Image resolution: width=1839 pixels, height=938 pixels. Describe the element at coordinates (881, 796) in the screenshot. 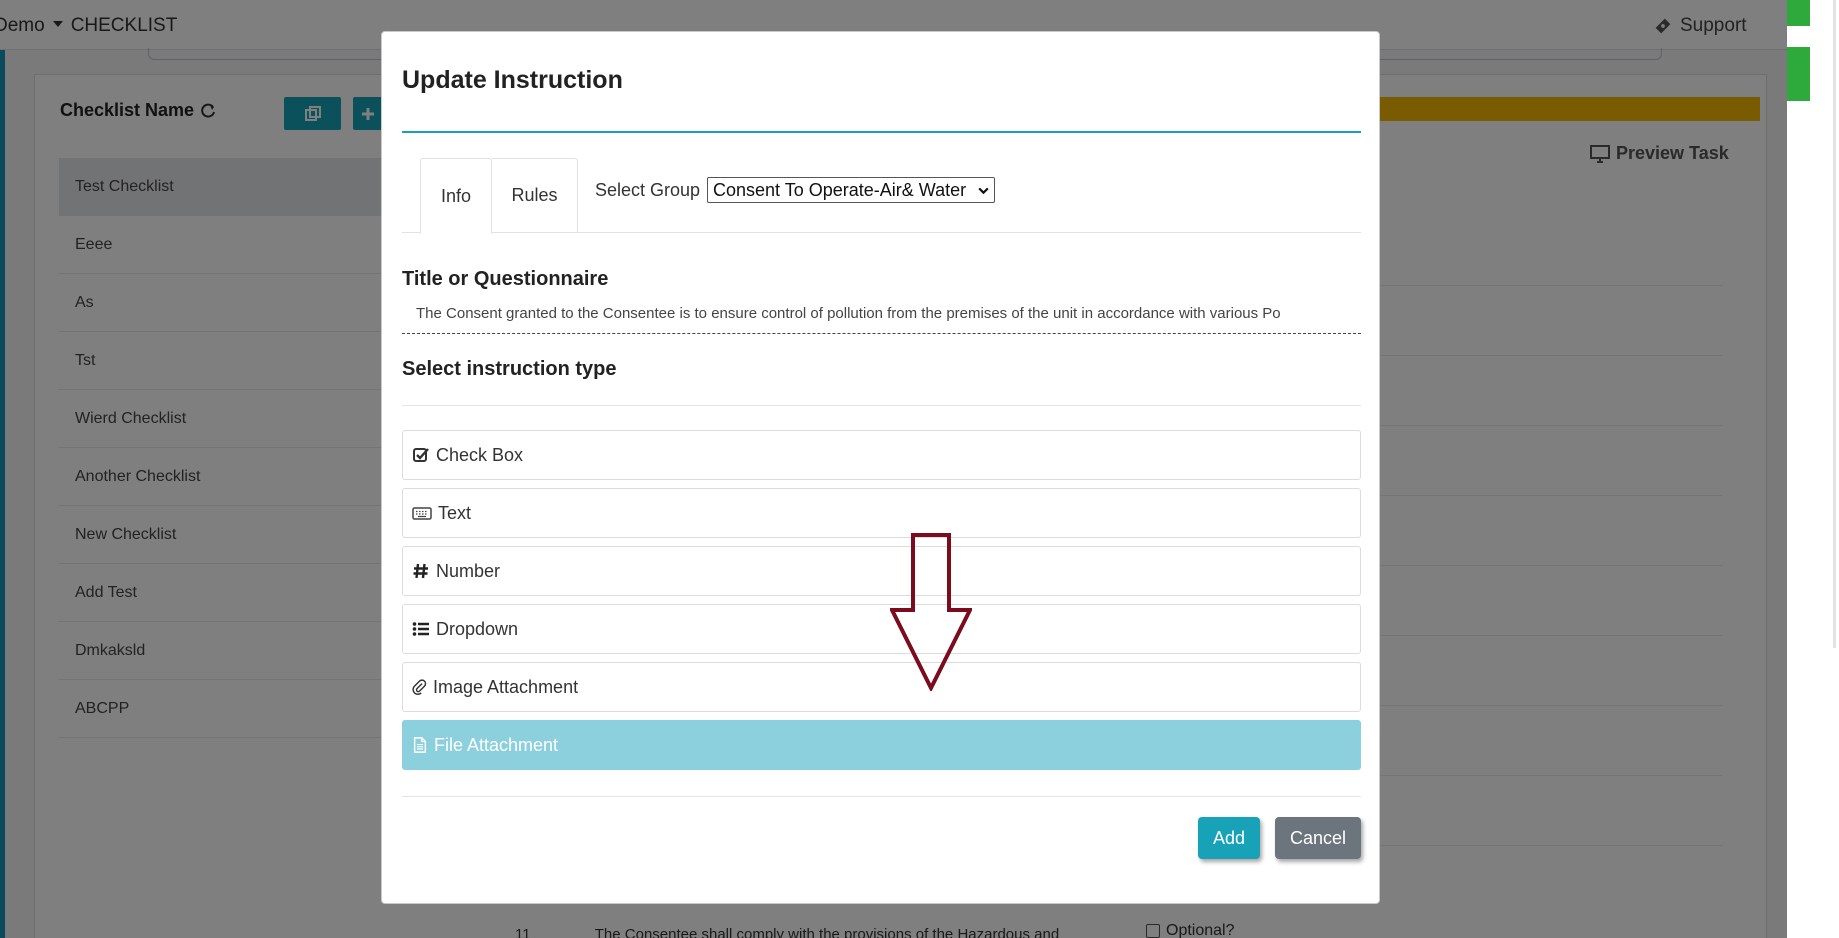

I see `footer-divider` at that location.